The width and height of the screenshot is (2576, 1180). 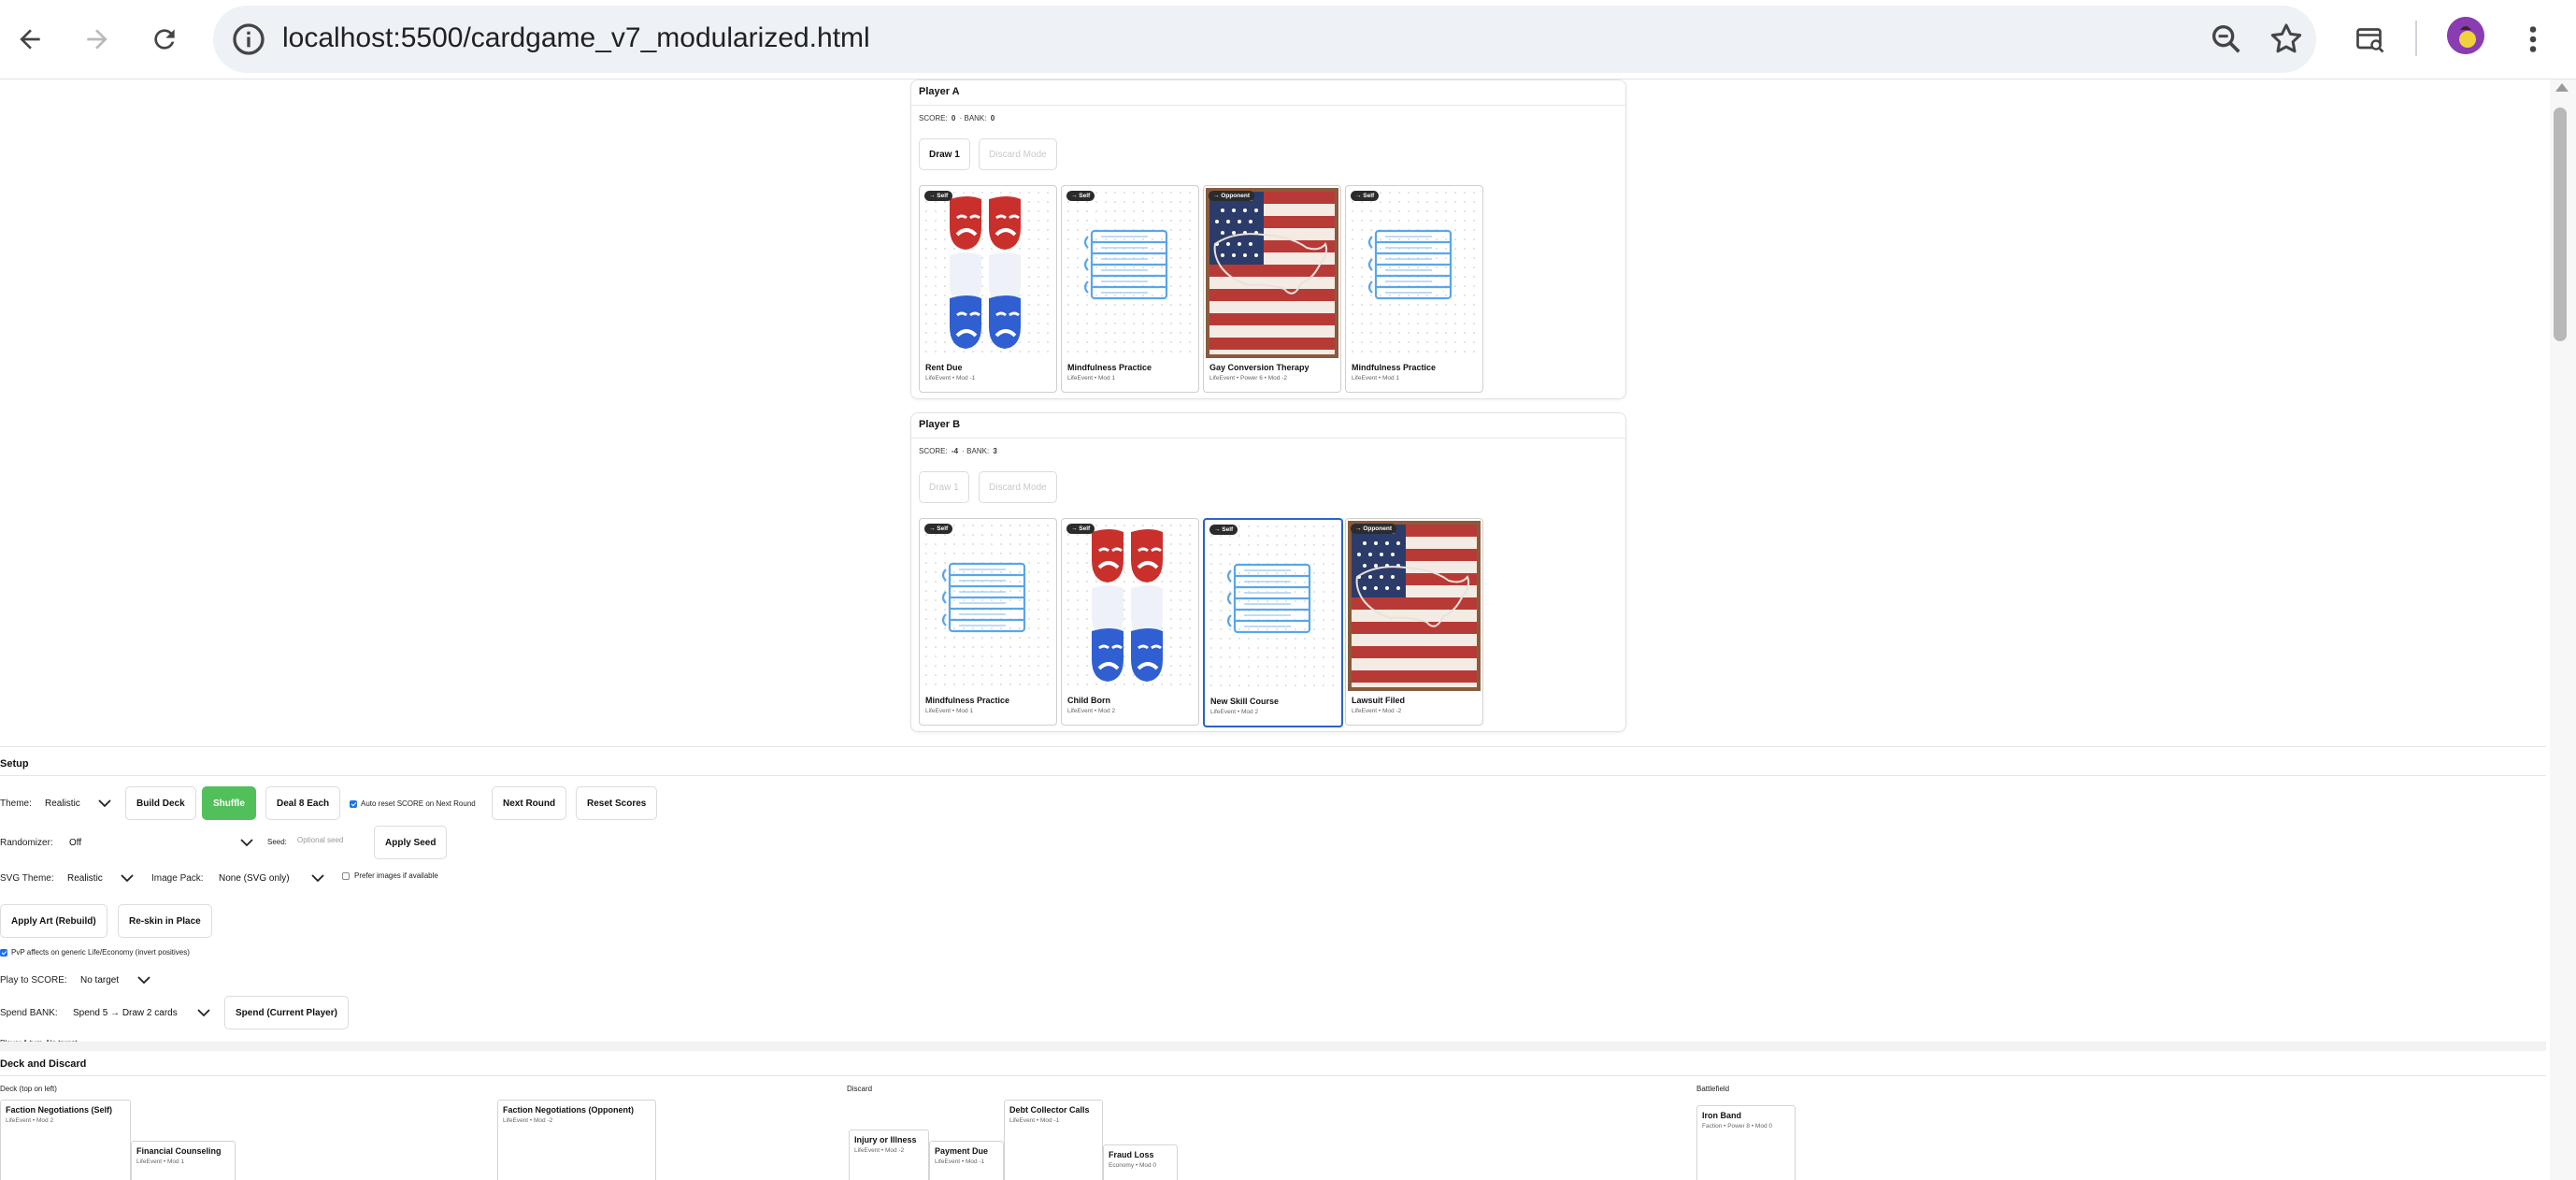 What do you see at coordinates (77, 803) in the screenshot?
I see `theme-select: Realistic` at bounding box center [77, 803].